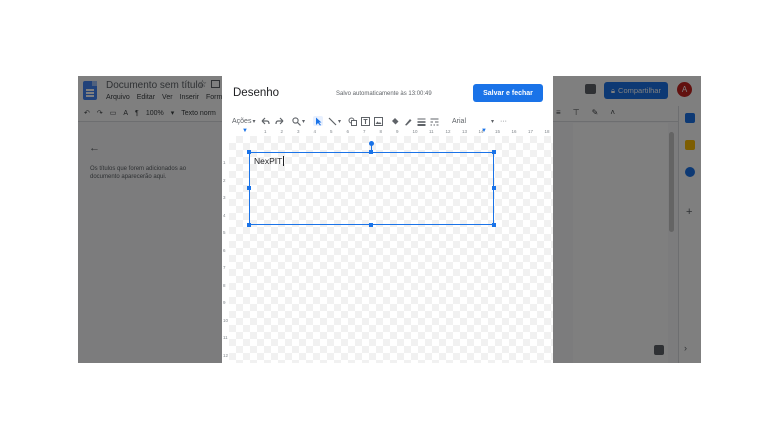  Describe the element at coordinates (256, 93) in the screenshot. I see `dialog-title: Desenho` at that location.